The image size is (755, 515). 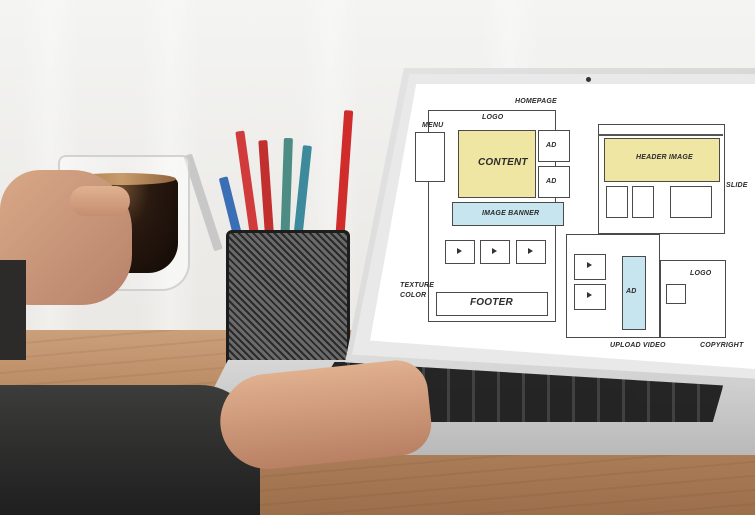 I want to click on ad-label-1: AD, so click(x=551, y=145).